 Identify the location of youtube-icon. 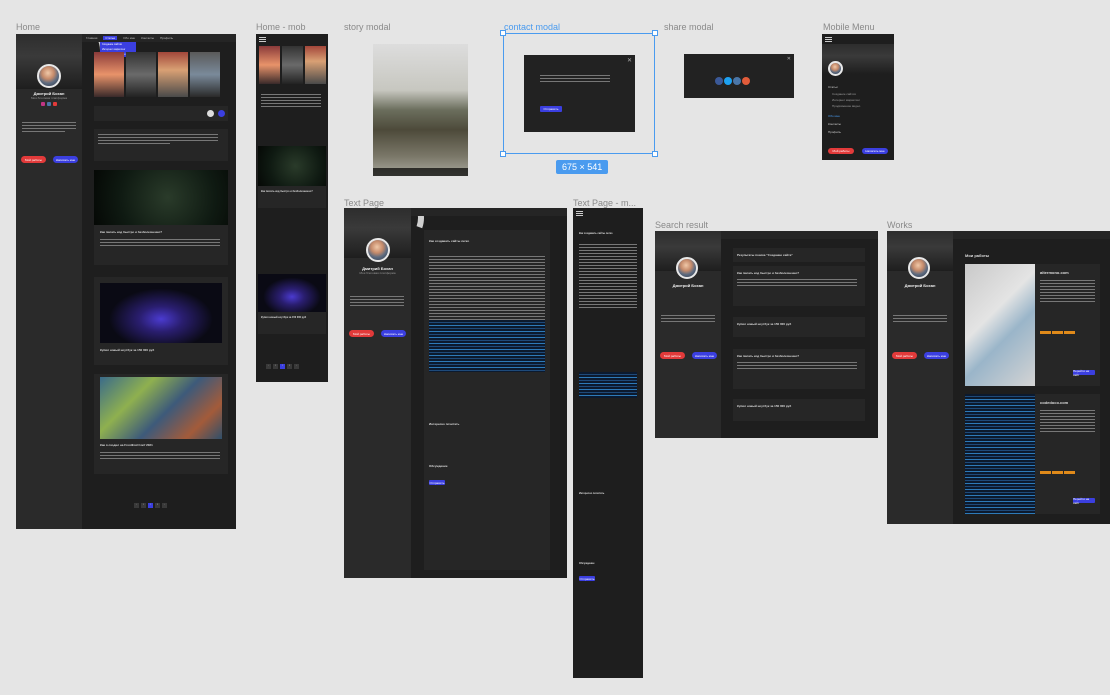
(55, 104).